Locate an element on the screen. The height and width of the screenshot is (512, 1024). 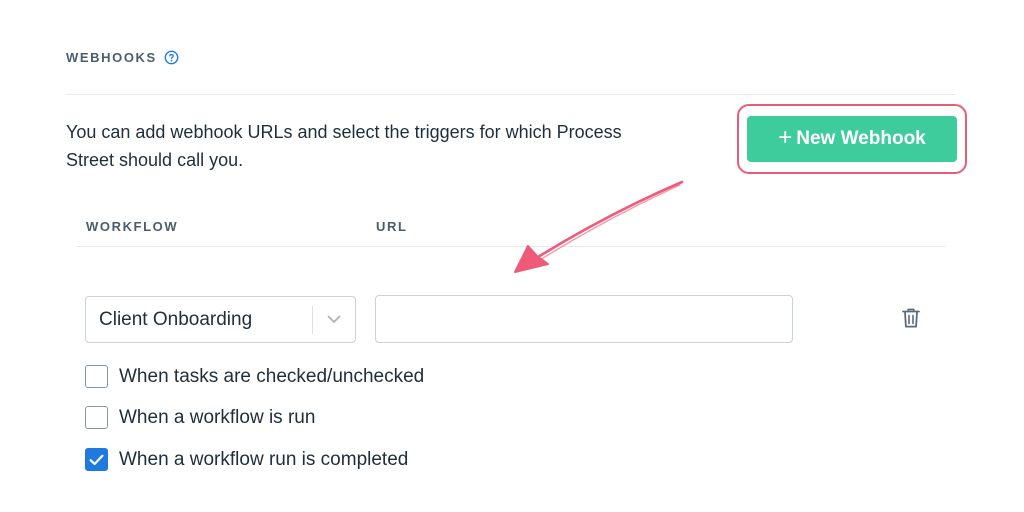
trigger-row-workflow-run: When a workflow is run is located at coordinates (200, 417).